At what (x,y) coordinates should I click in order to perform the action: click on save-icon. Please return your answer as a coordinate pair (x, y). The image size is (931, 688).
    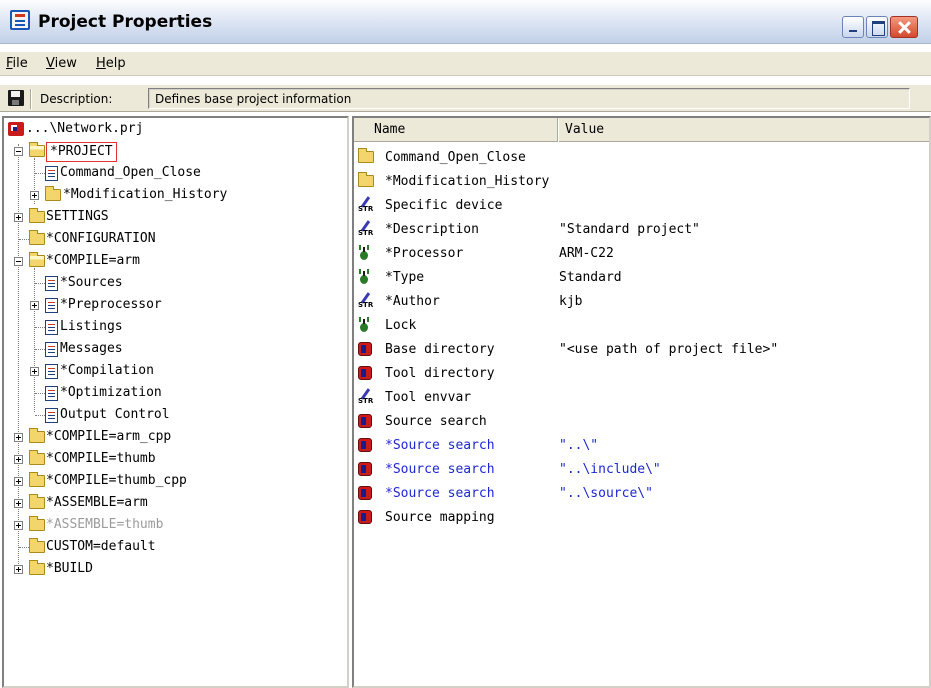
    Looking at the image, I should click on (16, 98).